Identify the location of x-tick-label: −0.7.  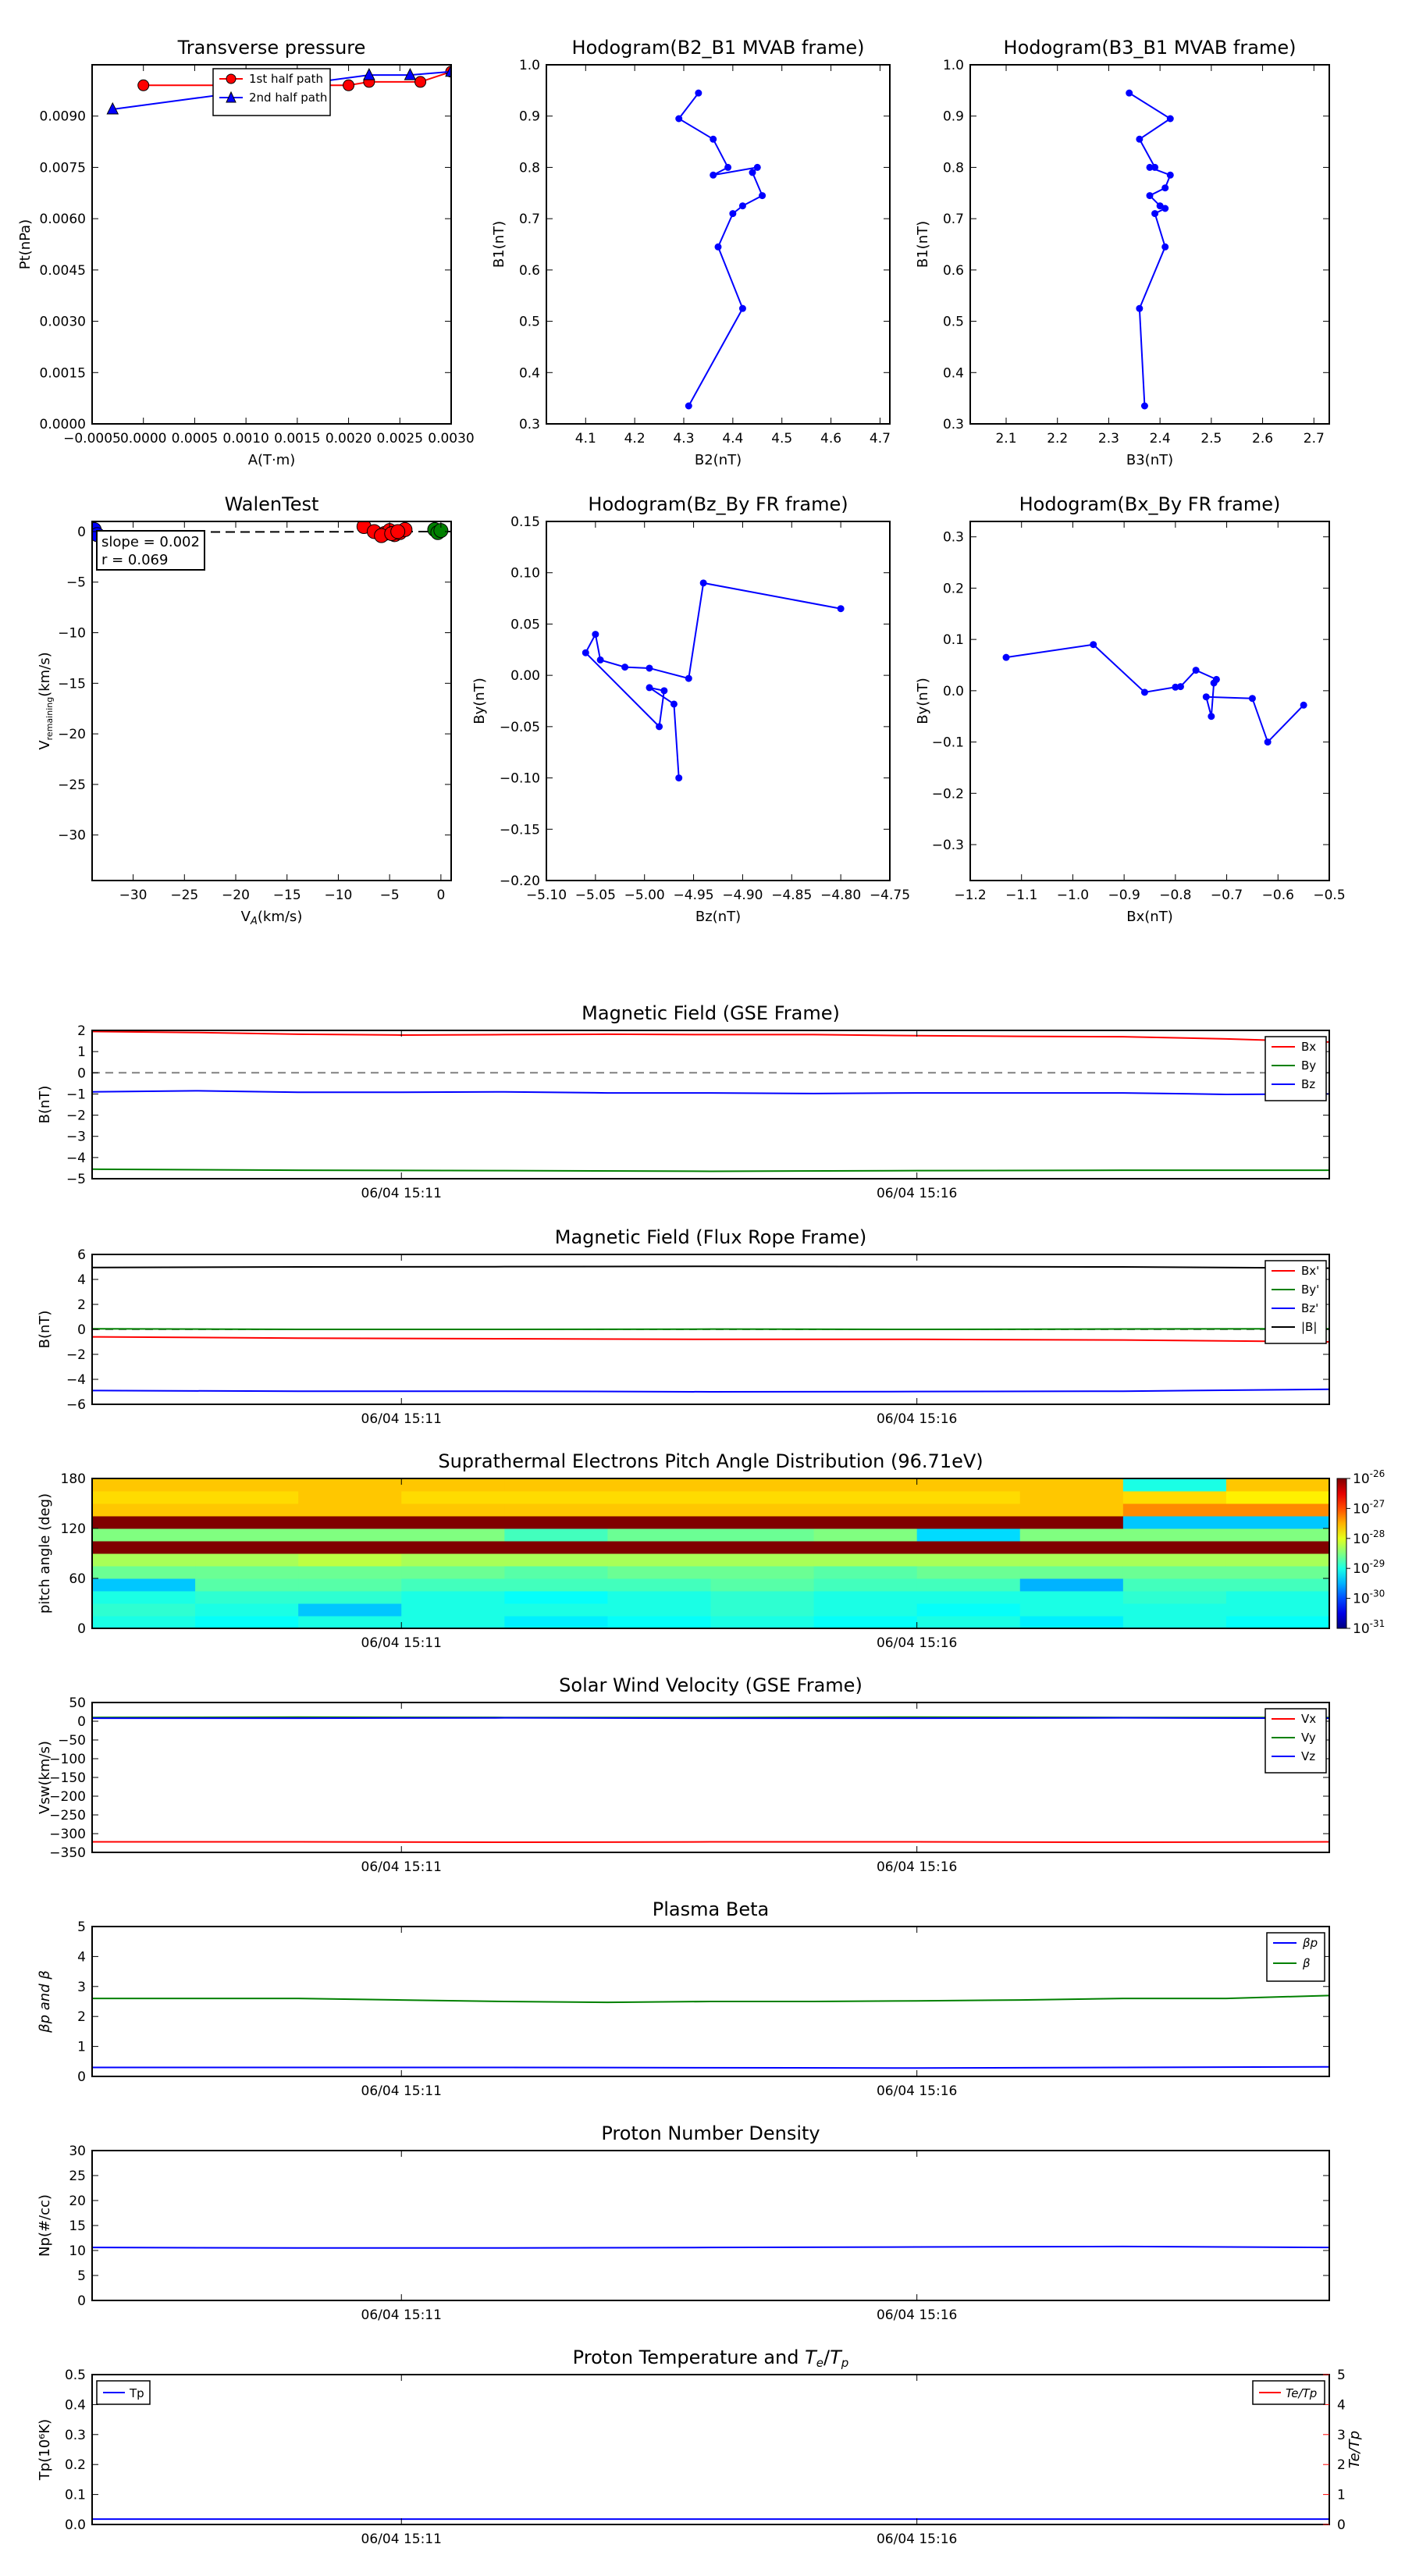
(1227, 895).